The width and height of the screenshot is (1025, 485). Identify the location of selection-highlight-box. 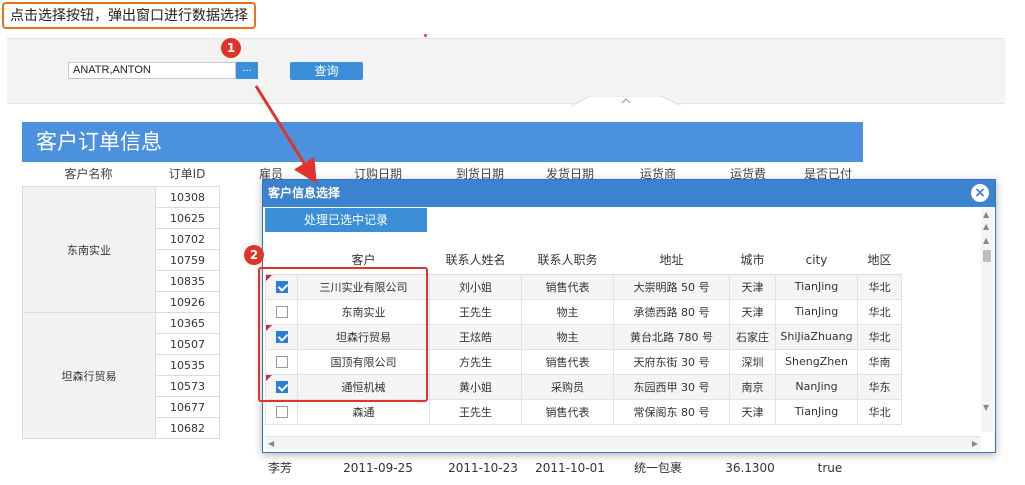
(343, 334).